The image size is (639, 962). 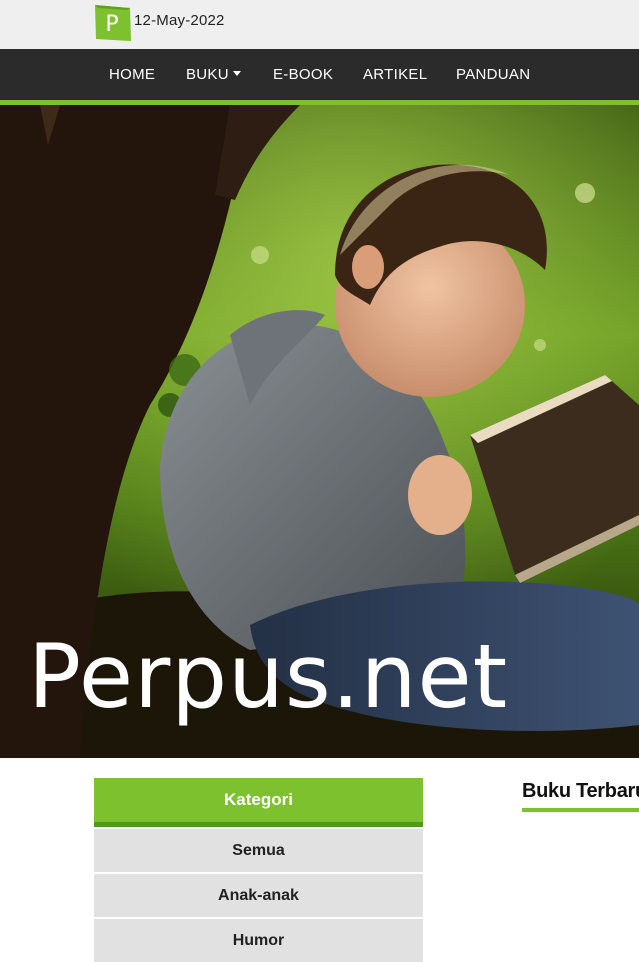 What do you see at coordinates (258, 802) in the screenshot?
I see `category-header: Kategori` at bounding box center [258, 802].